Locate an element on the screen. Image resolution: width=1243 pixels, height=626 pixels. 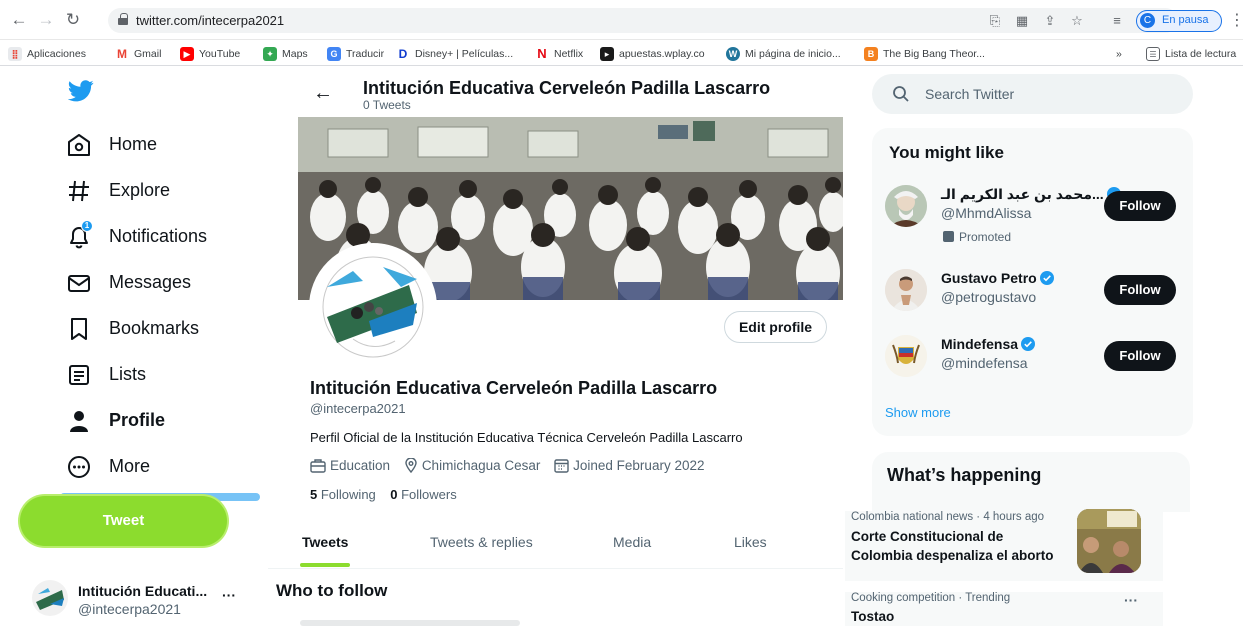
trend-meta: Cooking competition · Trending is located at coordinates (931, 598).